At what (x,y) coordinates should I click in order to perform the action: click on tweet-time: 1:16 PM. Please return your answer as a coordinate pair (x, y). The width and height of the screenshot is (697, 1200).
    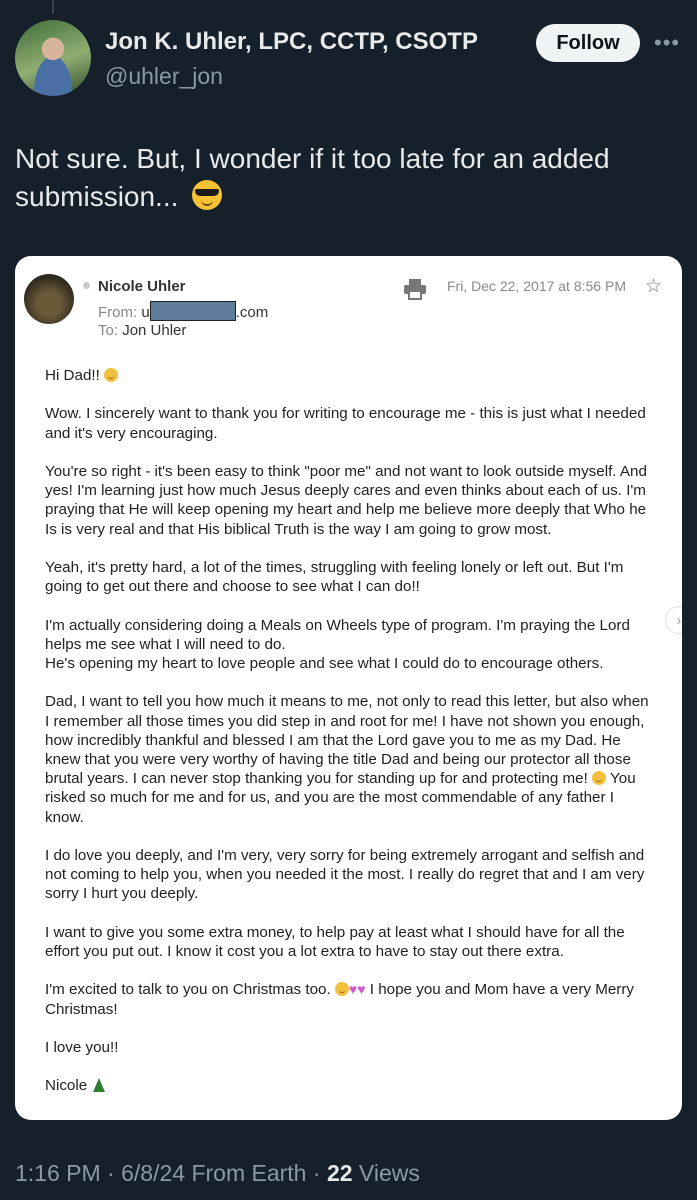
    Looking at the image, I should click on (58, 1173).